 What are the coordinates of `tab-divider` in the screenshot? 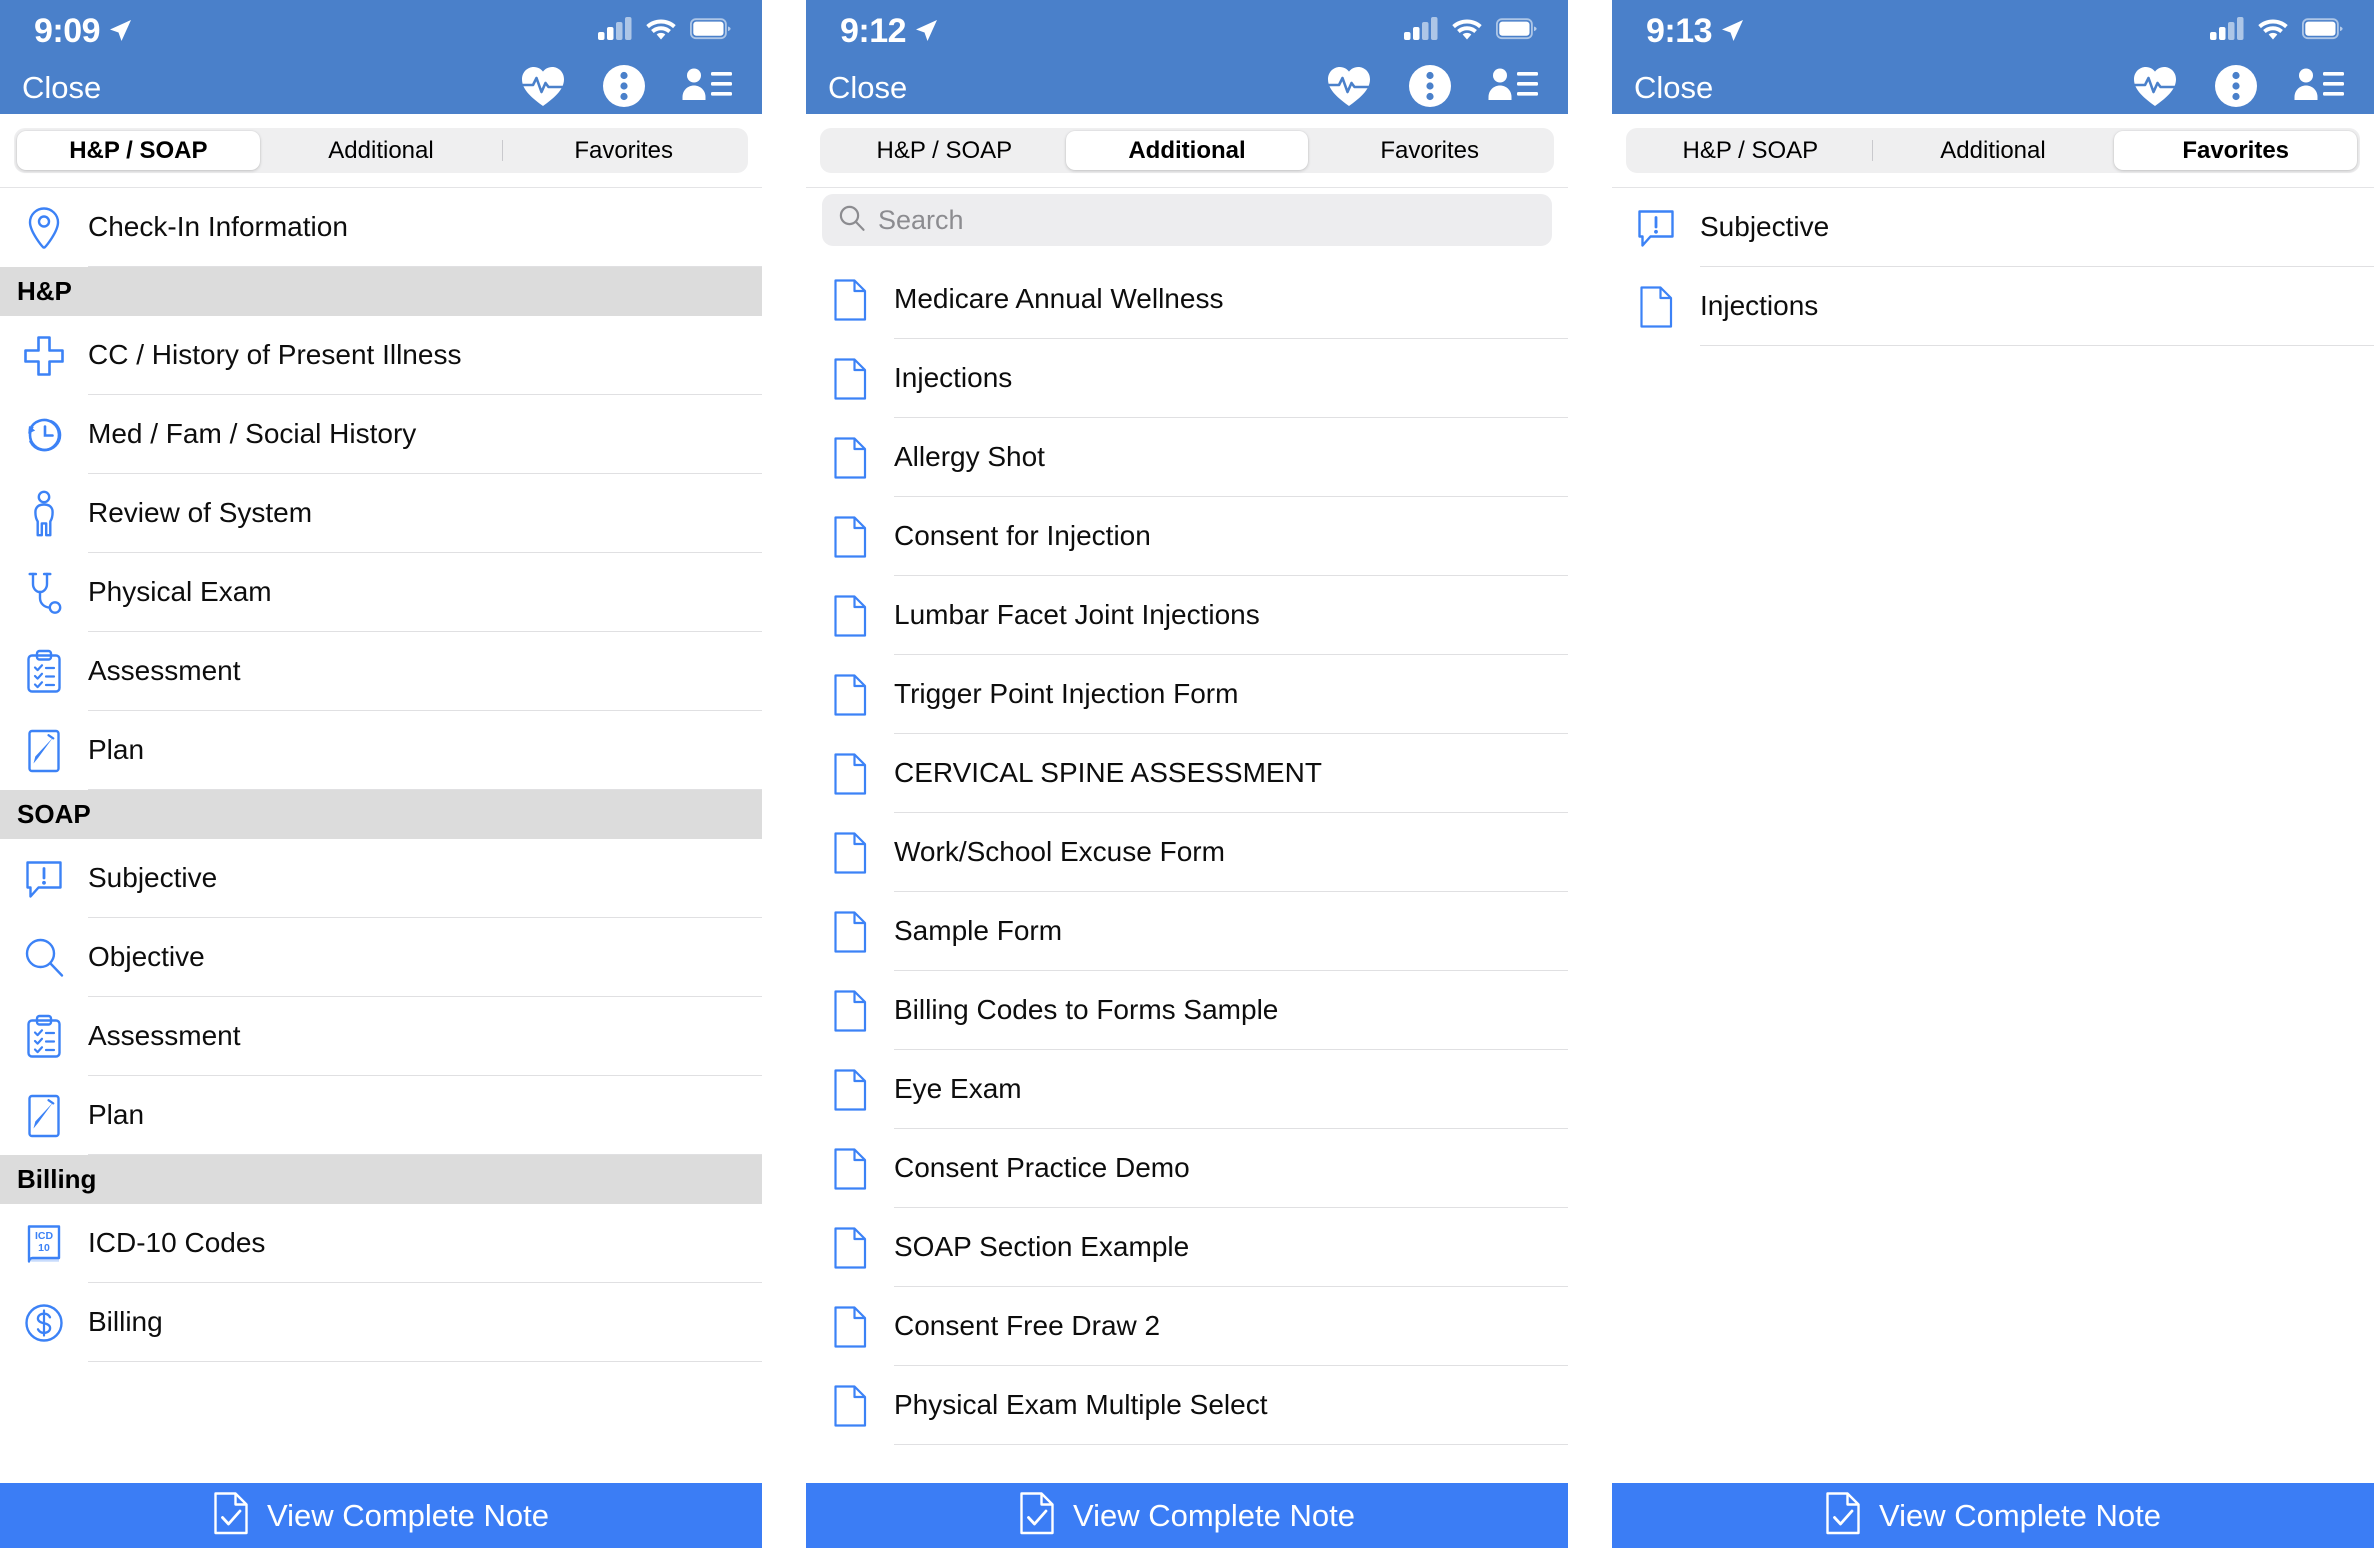 It's located at (503, 150).